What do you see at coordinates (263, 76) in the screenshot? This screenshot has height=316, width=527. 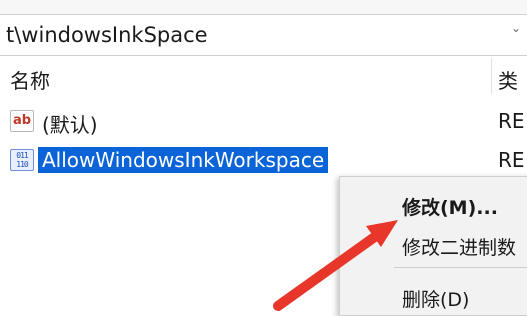 I see `column-header-row: 名称 类` at bounding box center [263, 76].